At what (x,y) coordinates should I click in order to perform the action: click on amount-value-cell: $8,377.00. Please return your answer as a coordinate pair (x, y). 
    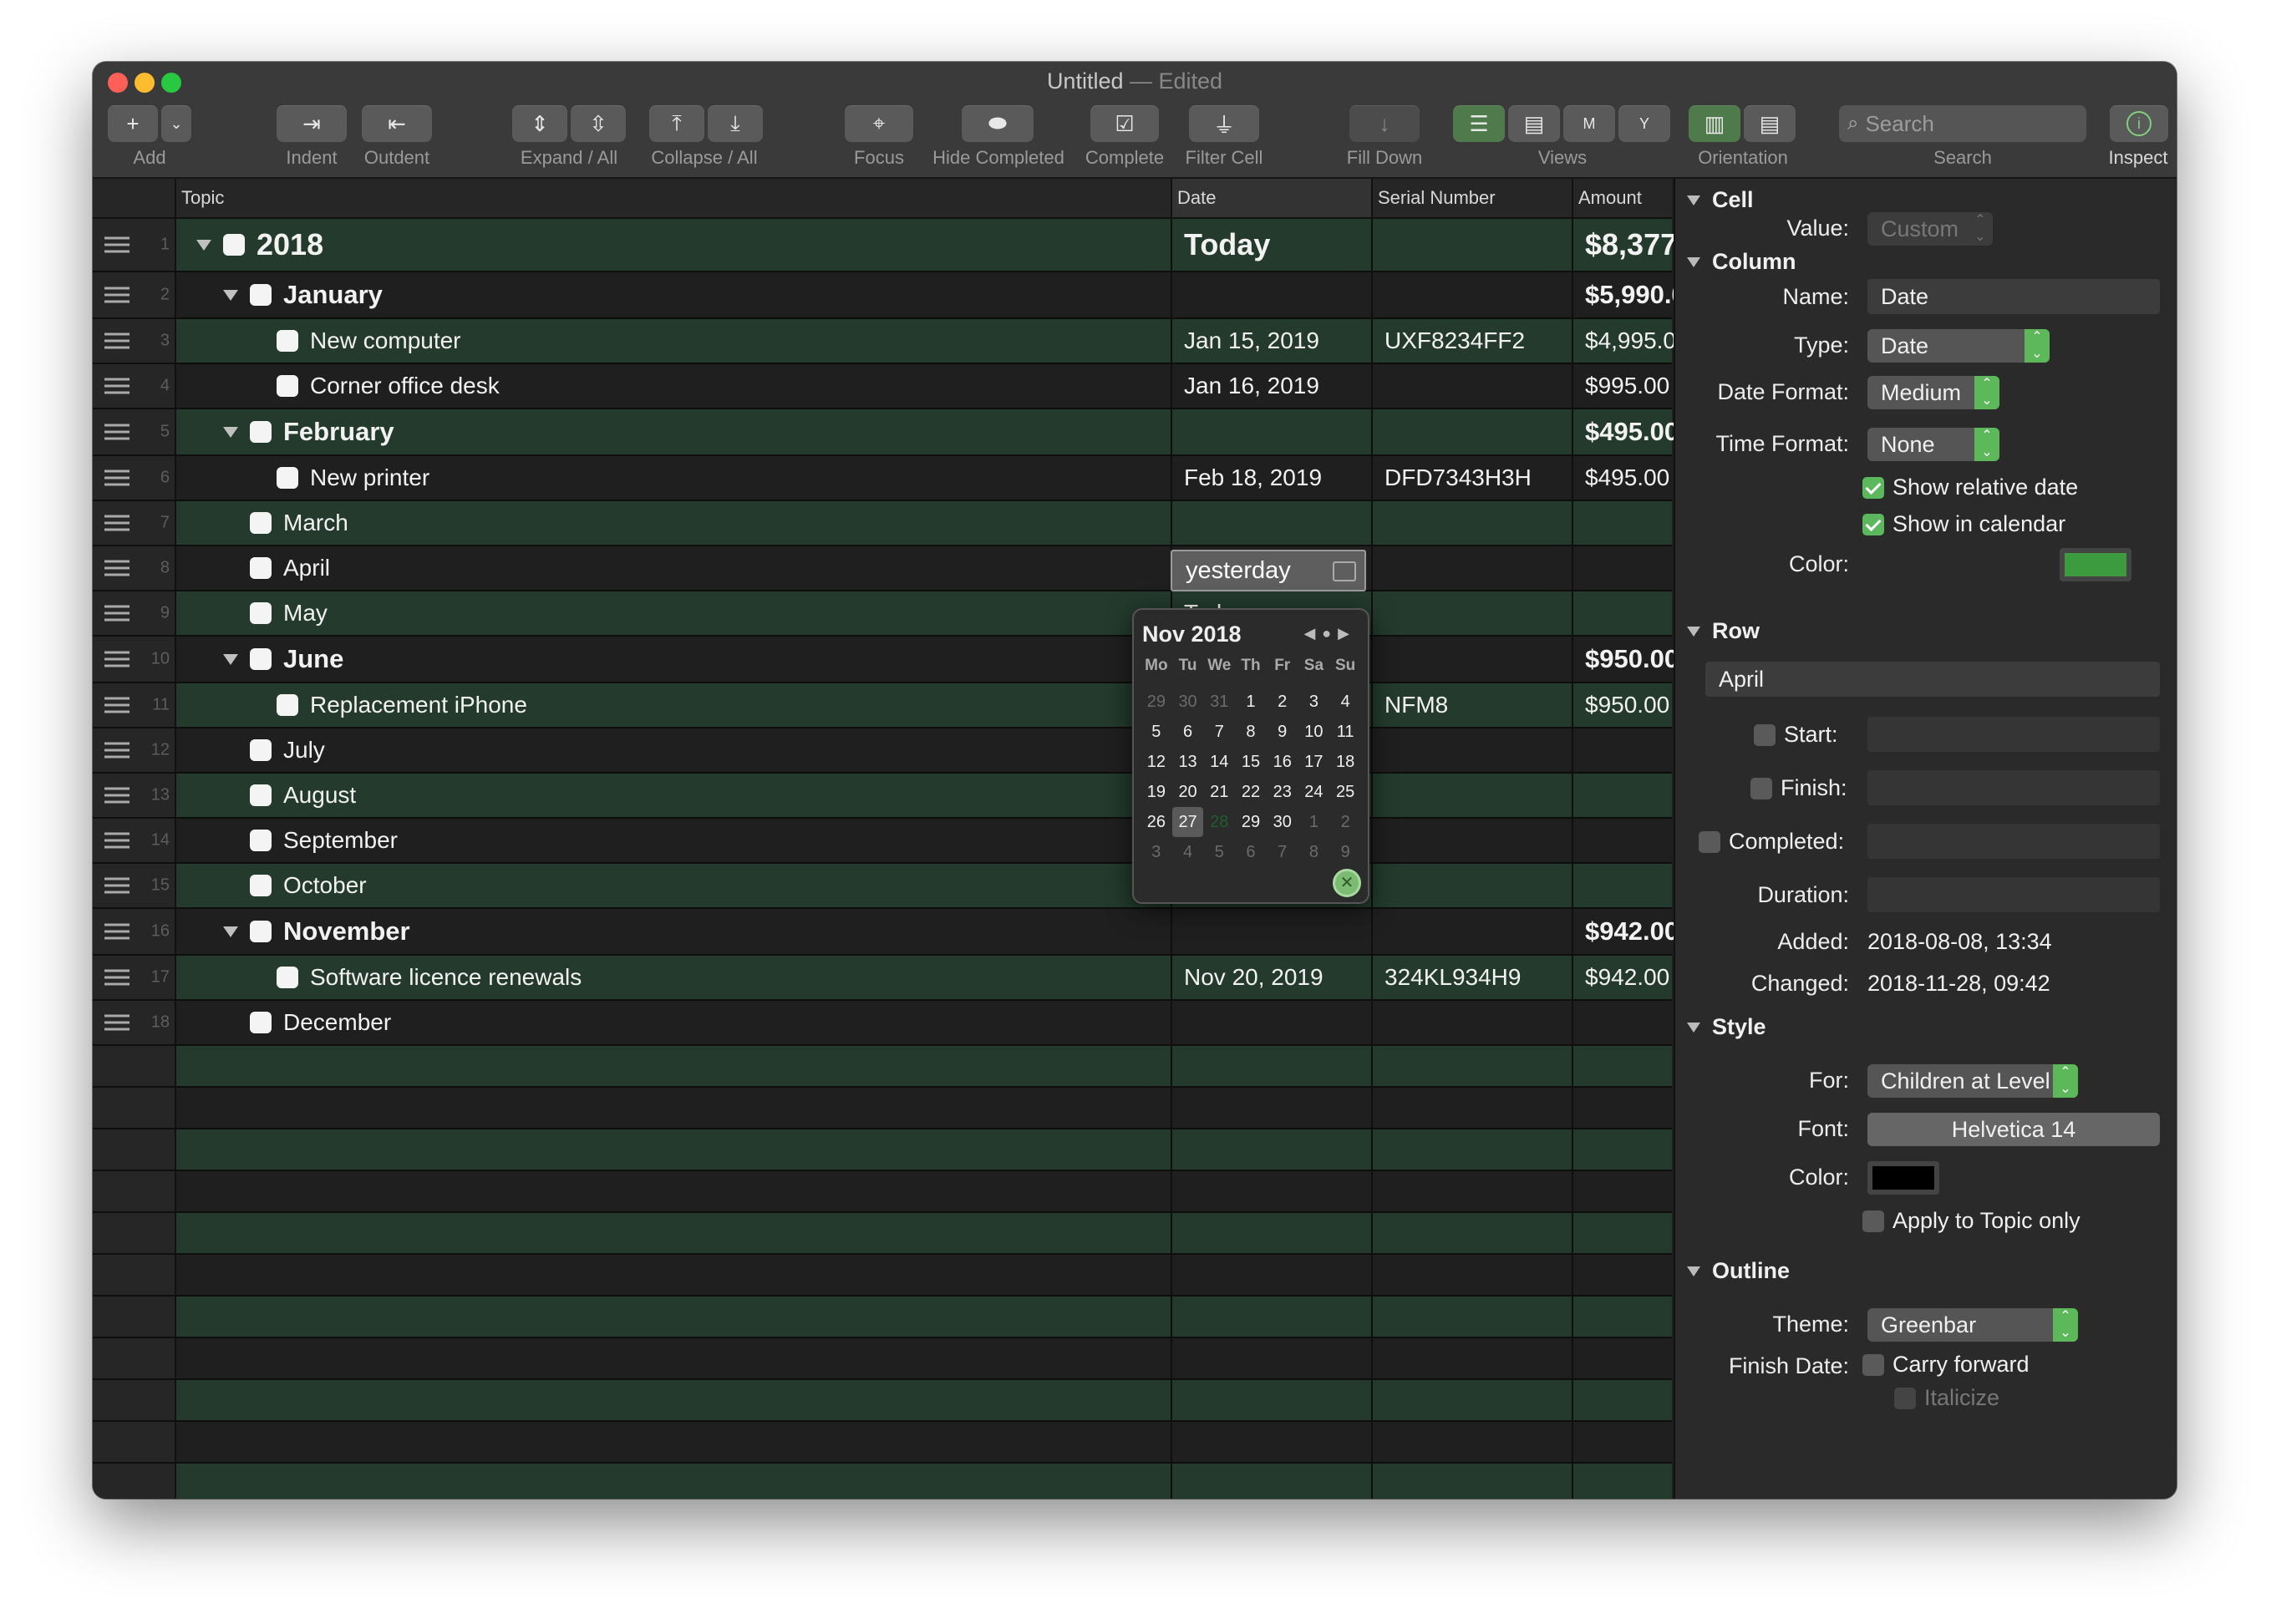
    Looking at the image, I should click on (1652, 245).